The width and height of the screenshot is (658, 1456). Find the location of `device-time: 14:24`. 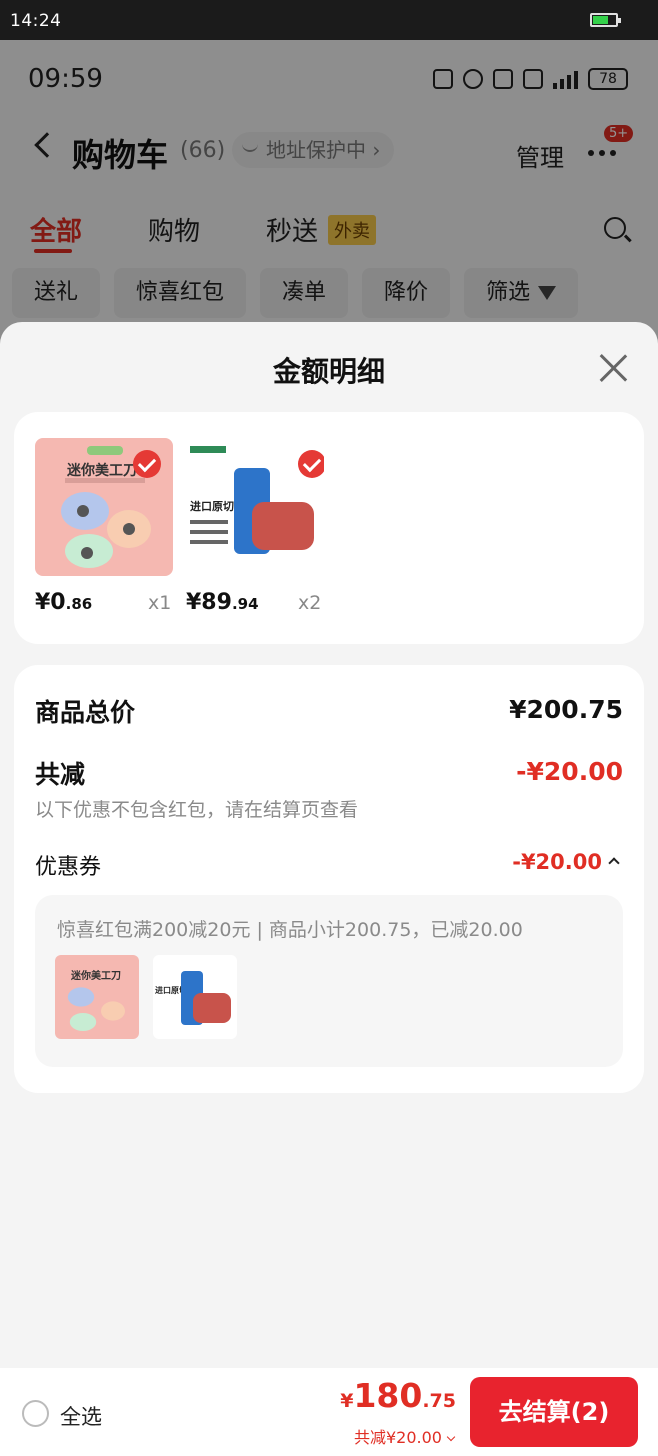

device-time: 14:24 is located at coordinates (36, 21).